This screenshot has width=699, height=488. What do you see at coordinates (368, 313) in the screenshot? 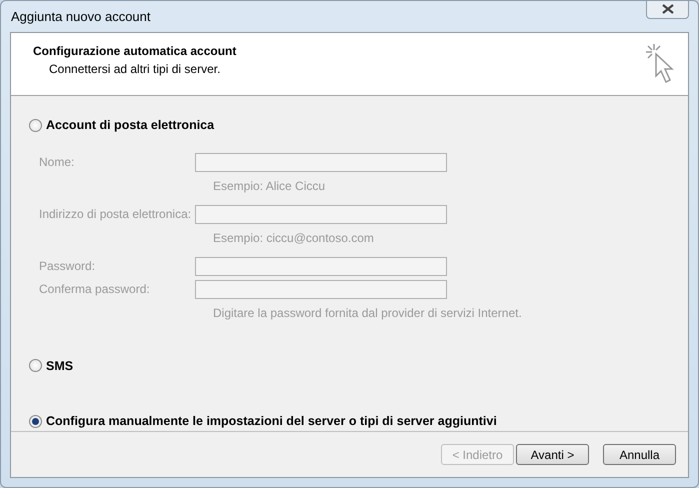
I see `hint-text: Digitare la password fornita dal provider di servizi Internet.` at bounding box center [368, 313].